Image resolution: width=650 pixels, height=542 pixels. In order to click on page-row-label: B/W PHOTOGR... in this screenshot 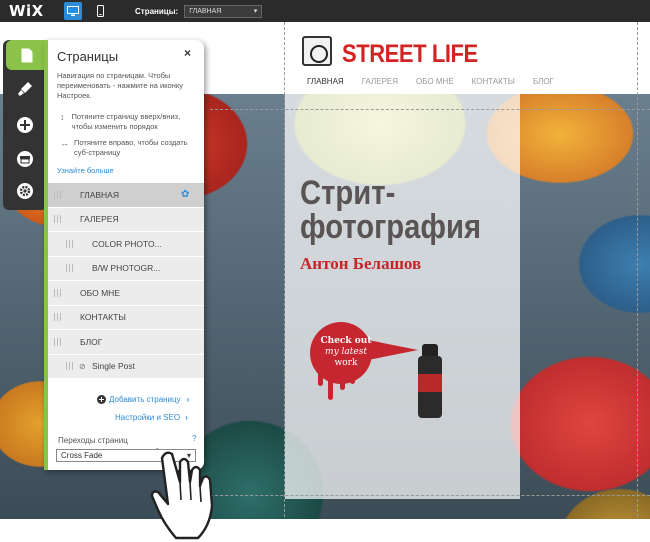, I will do `click(126, 268)`.